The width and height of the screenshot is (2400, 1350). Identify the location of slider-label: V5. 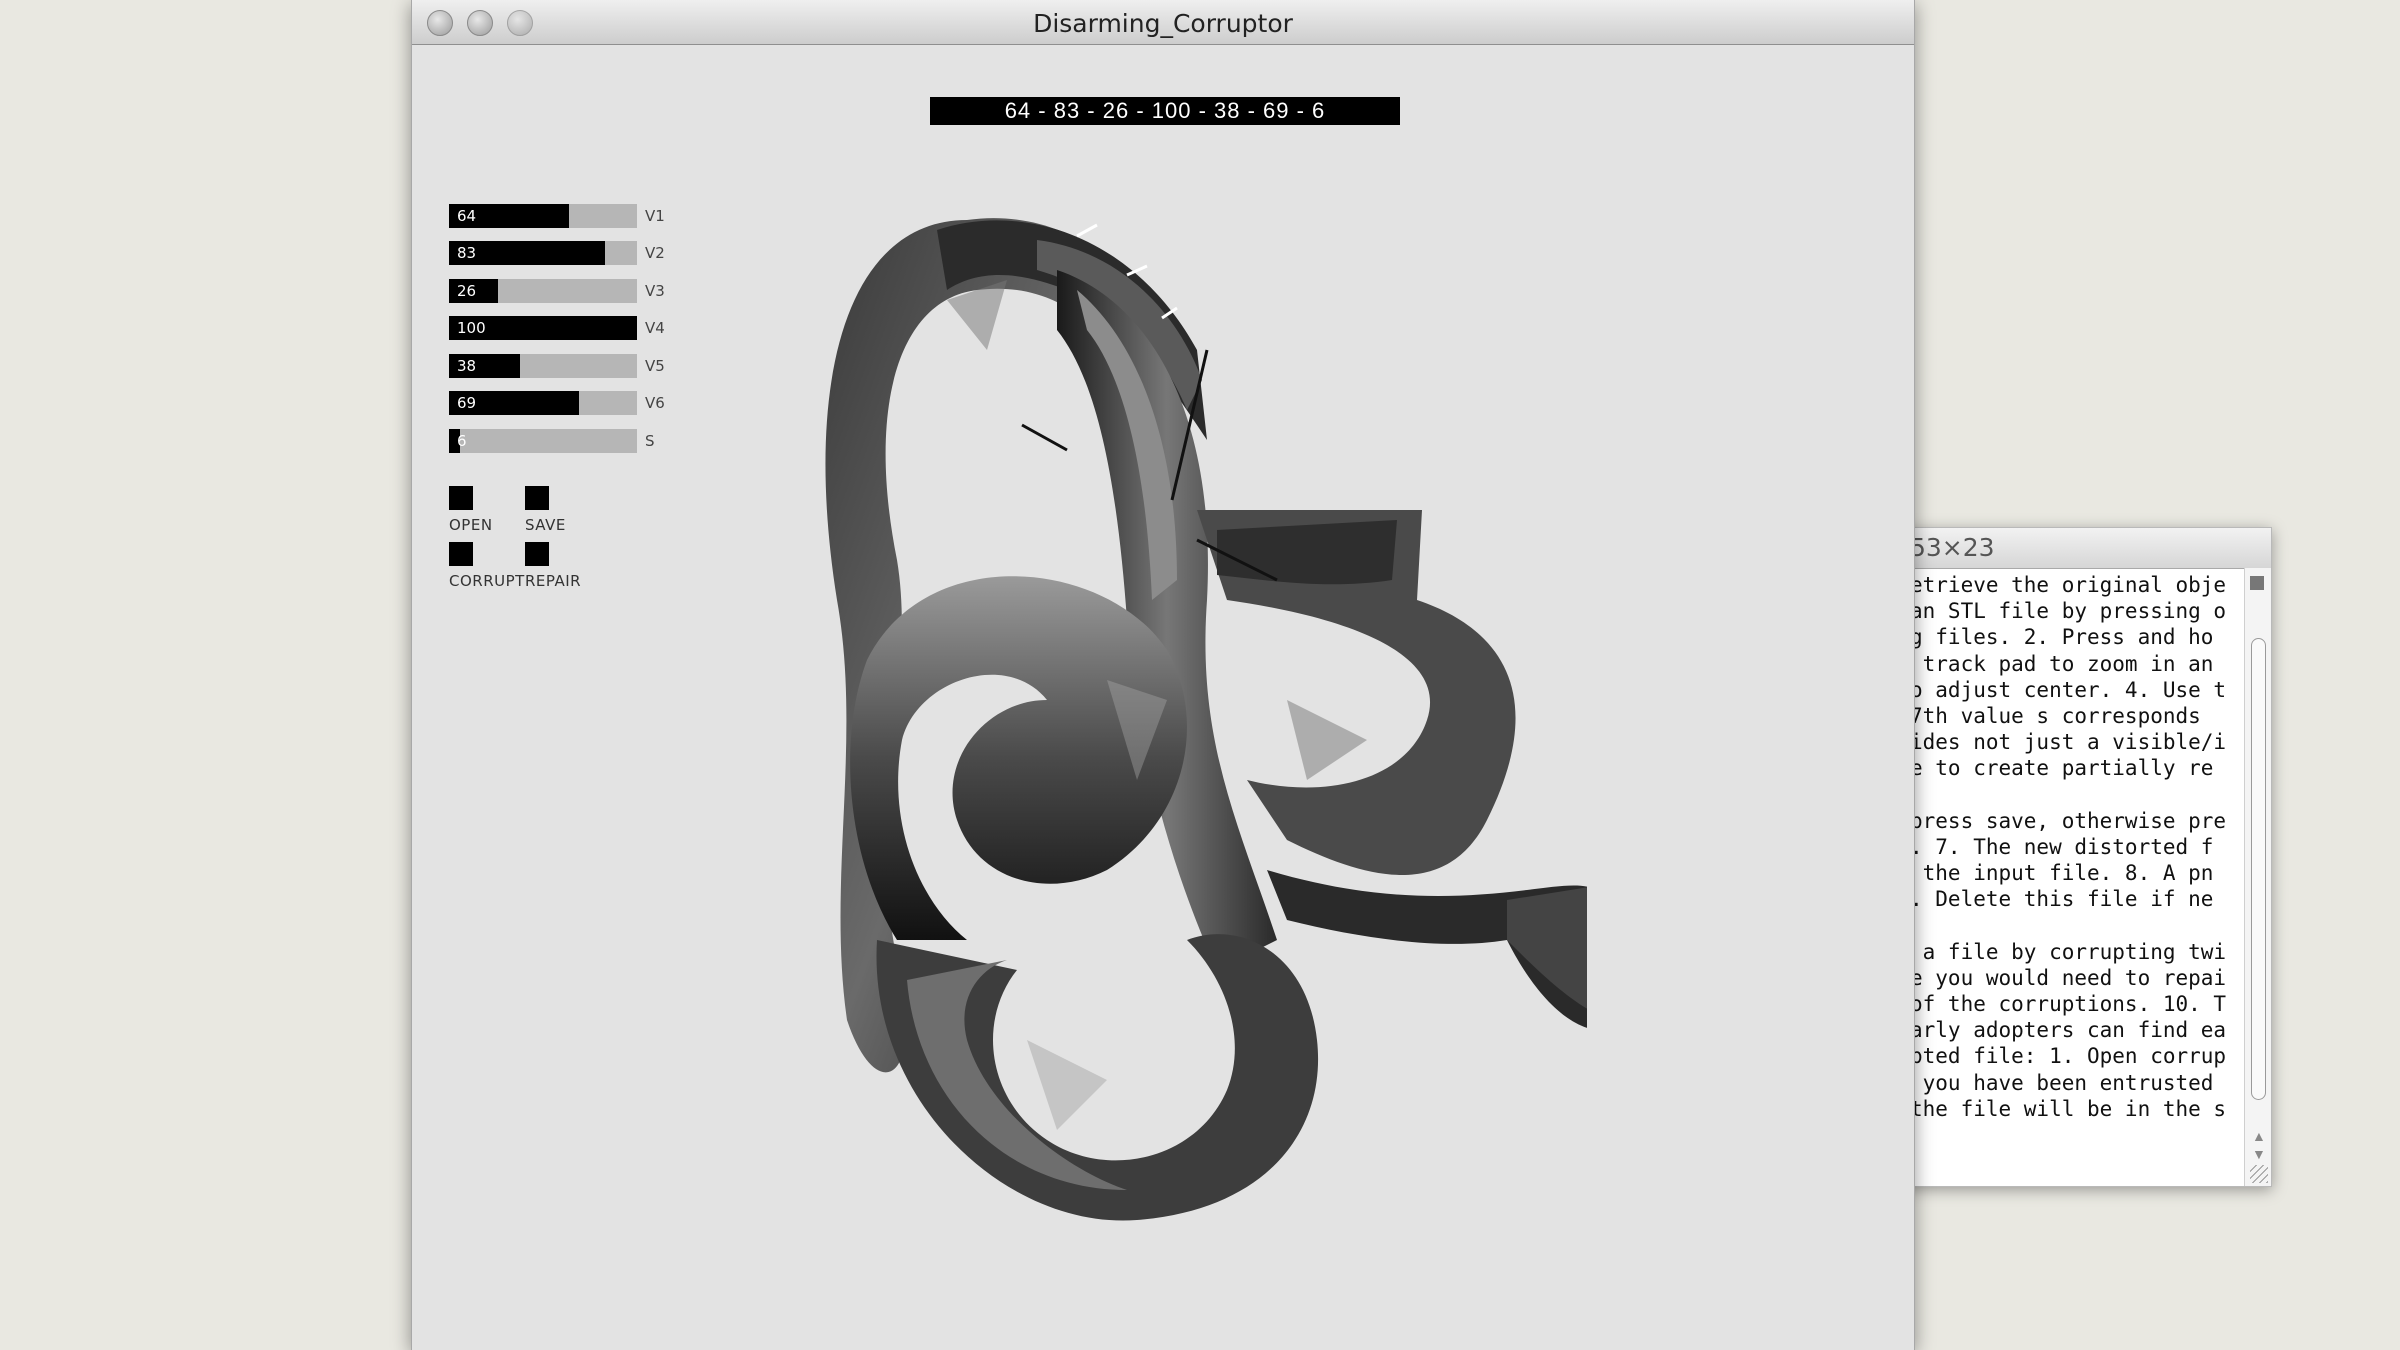
(655, 366).